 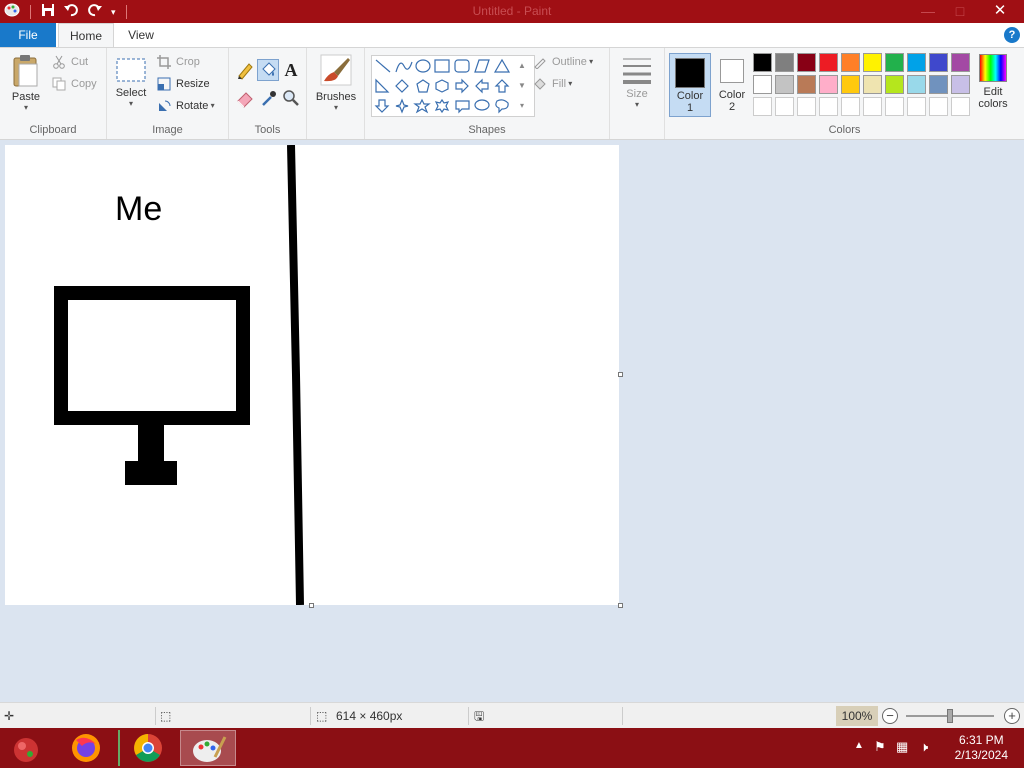 I want to click on resize-button: Resize, so click(x=183, y=84).